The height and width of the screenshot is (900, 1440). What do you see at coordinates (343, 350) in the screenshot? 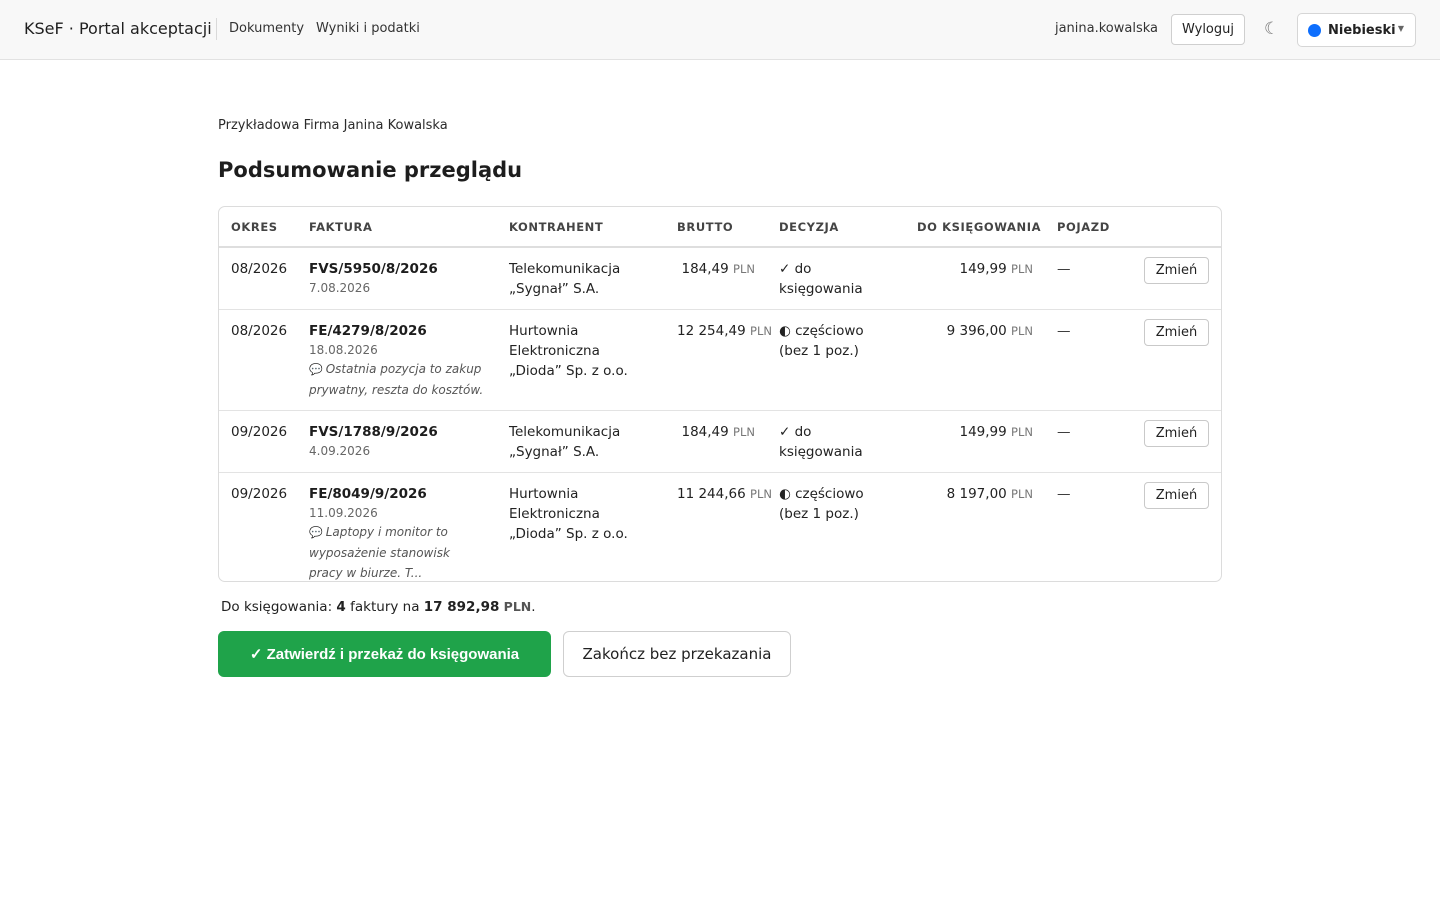
I see `invoice-date: 18.08.2026` at bounding box center [343, 350].